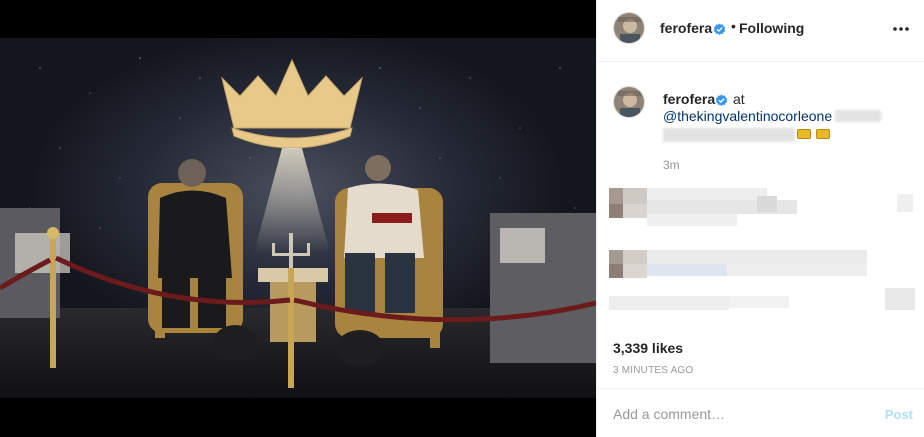  What do you see at coordinates (671, 165) in the screenshot?
I see `caption-time: 3m` at bounding box center [671, 165].